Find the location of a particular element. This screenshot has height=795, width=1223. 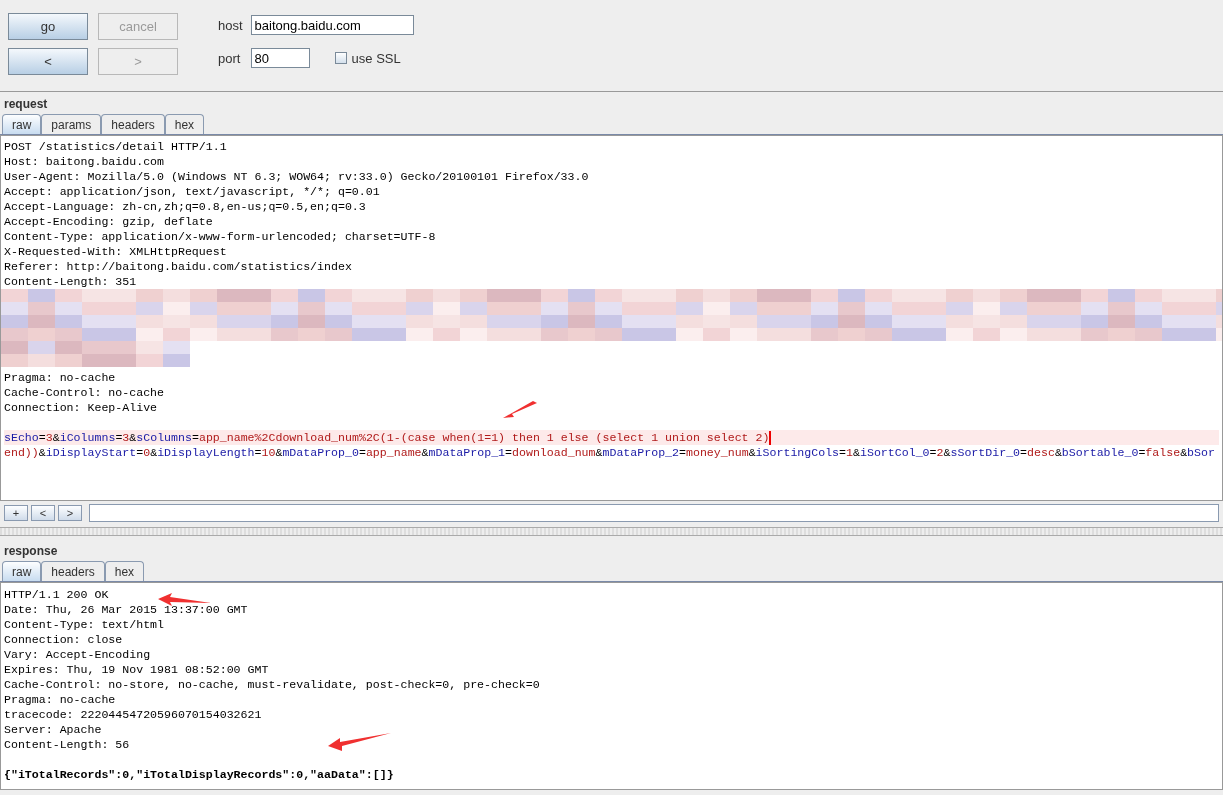

code-line: X-Requested-With: XMLHttpRequest is located at coordinates (115, 251).